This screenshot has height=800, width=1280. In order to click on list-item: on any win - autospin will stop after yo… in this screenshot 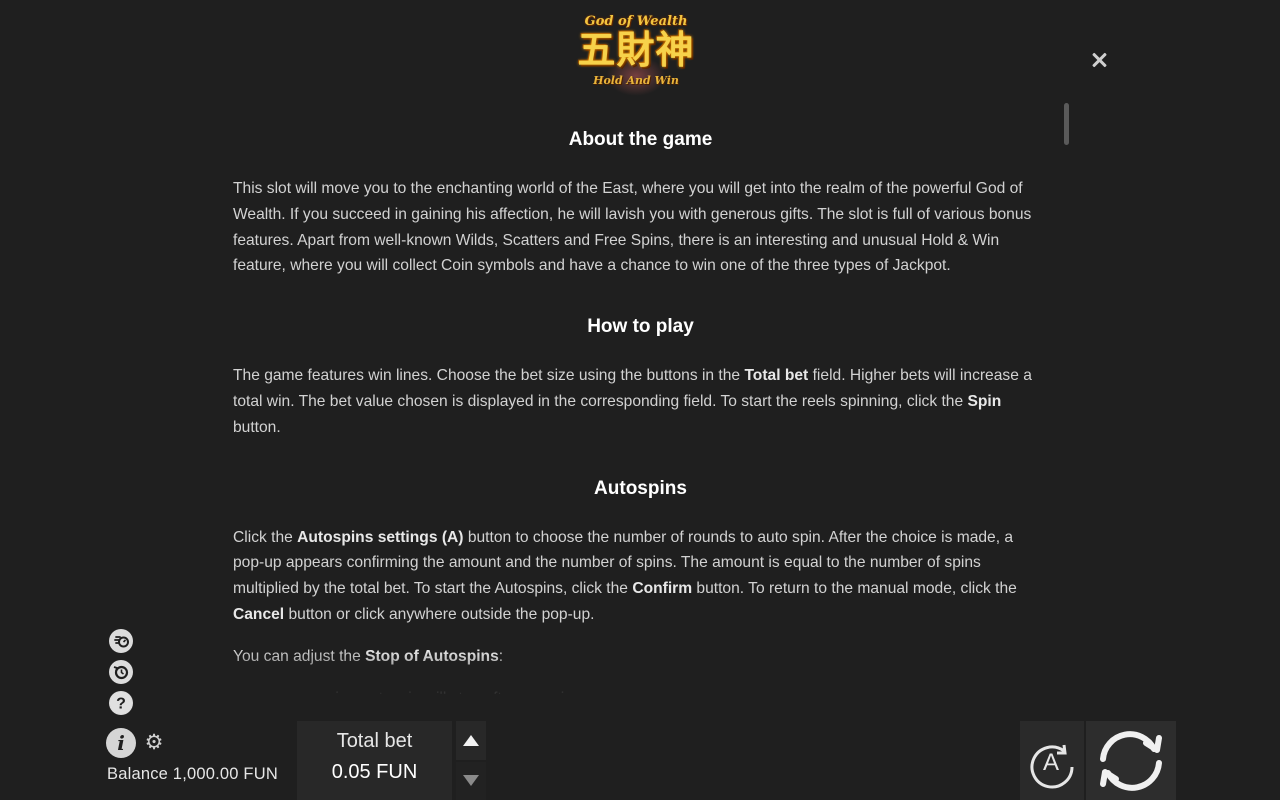, I will do `click(651, 690)`.